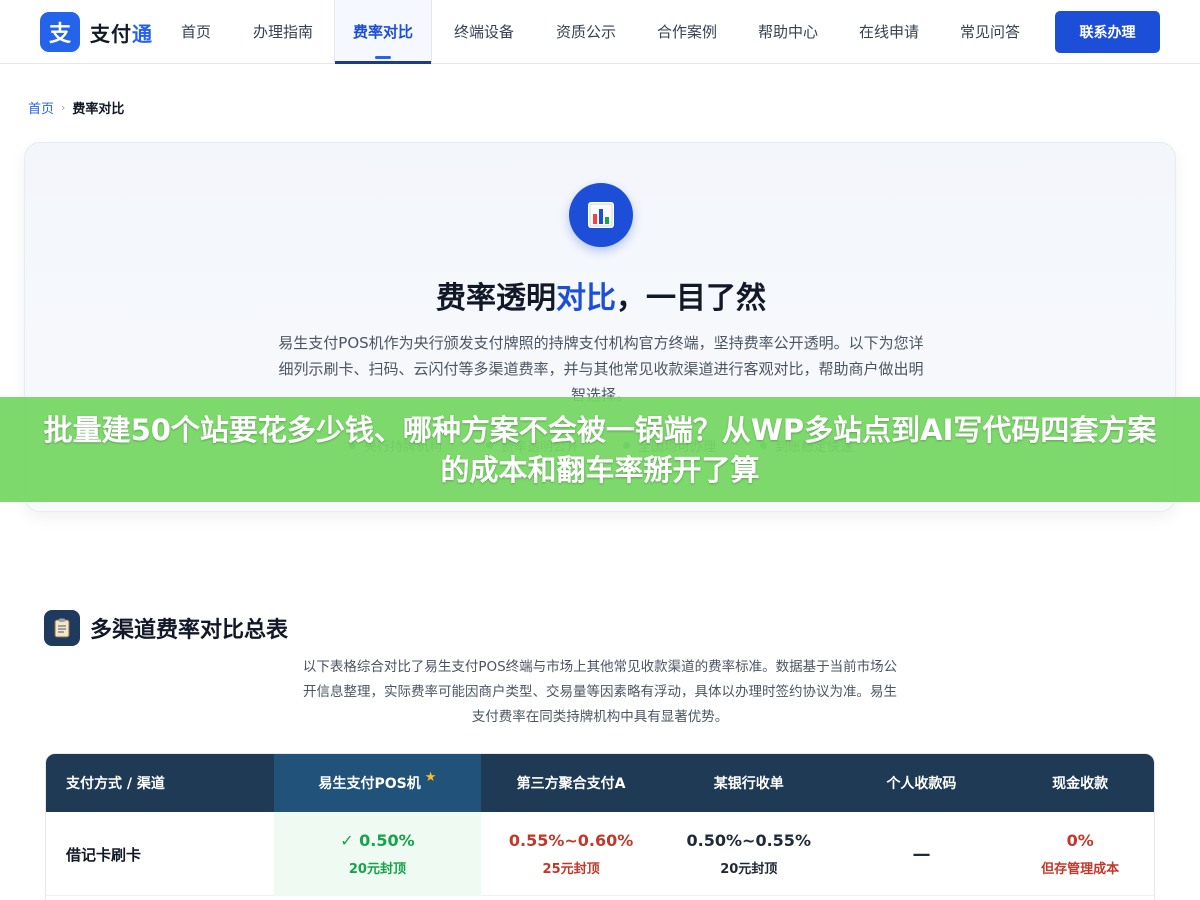 The height and width of the screenshot is (900, 1200). I want to click on table-cell: —, so click(921, 854).